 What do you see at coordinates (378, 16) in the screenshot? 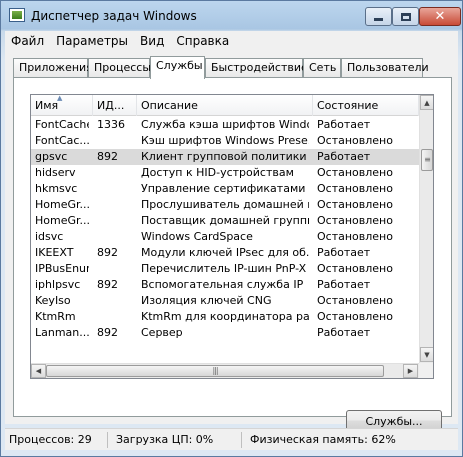
I see `minimize-button` at bounding box center [378, 16].